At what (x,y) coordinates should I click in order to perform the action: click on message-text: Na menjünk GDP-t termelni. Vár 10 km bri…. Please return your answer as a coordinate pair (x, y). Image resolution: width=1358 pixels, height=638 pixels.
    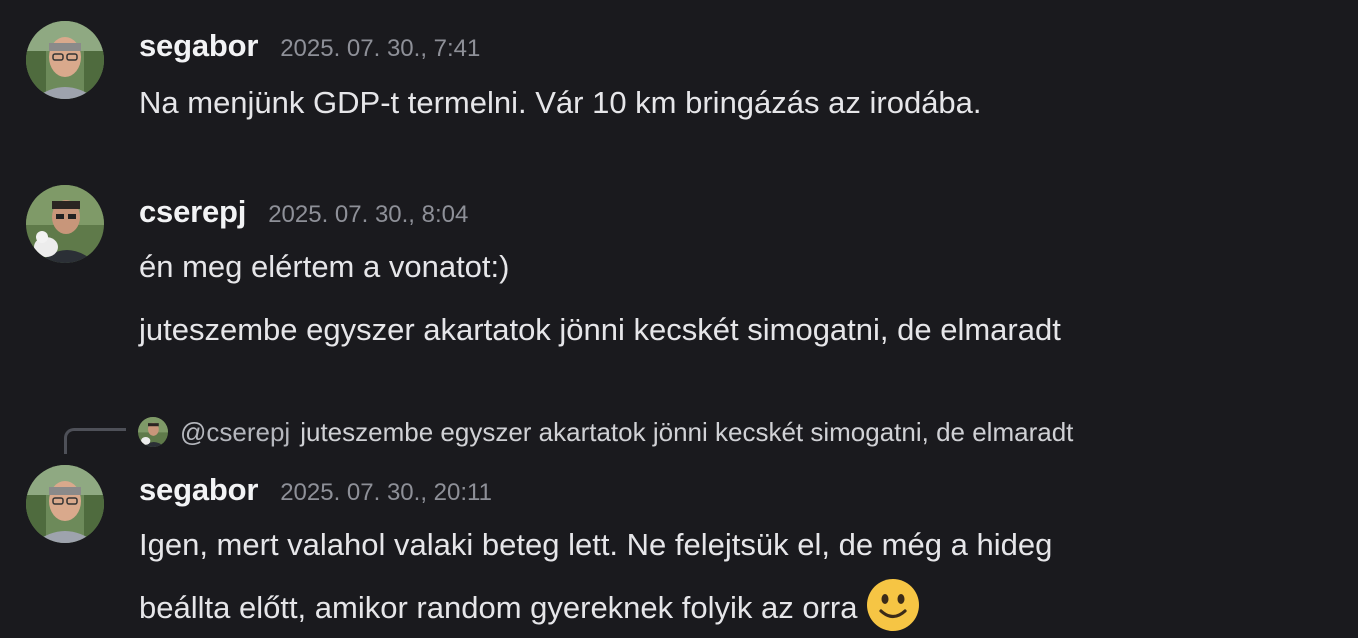
    Looking at the image, I should click on (560, 102).